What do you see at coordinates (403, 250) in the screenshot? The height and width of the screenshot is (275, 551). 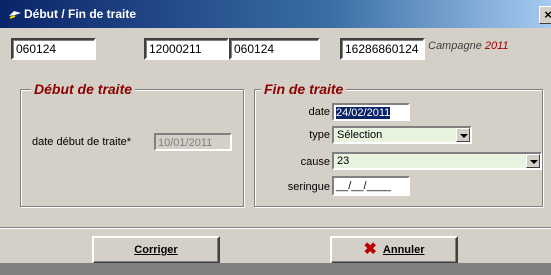 I see `annuler-label: Annuler` at bounding box center [403, 250].